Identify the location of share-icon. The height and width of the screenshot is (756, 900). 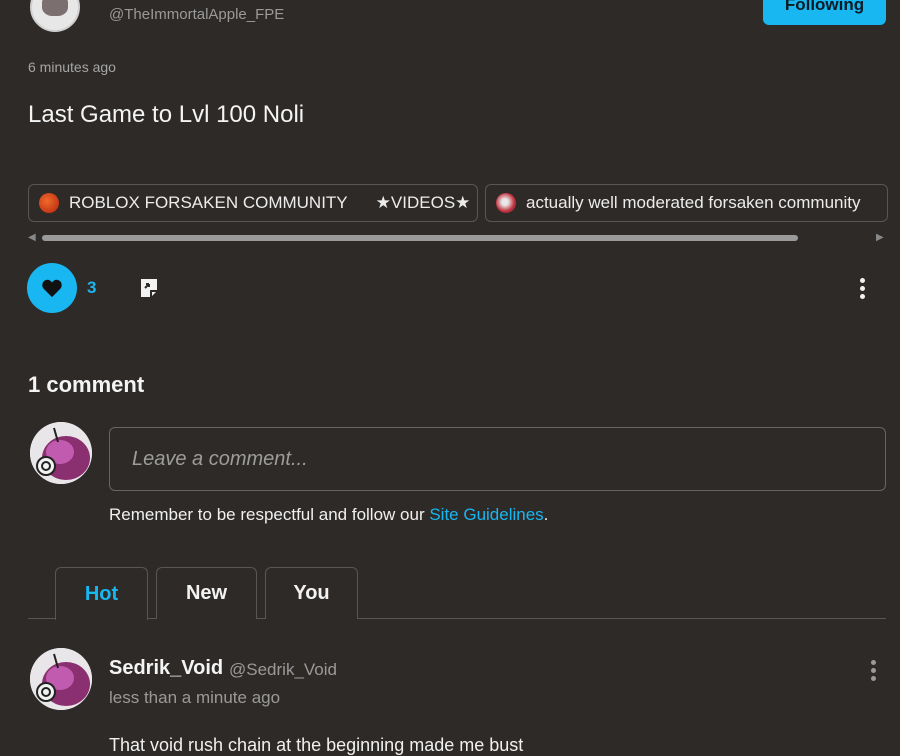
(149, 288).